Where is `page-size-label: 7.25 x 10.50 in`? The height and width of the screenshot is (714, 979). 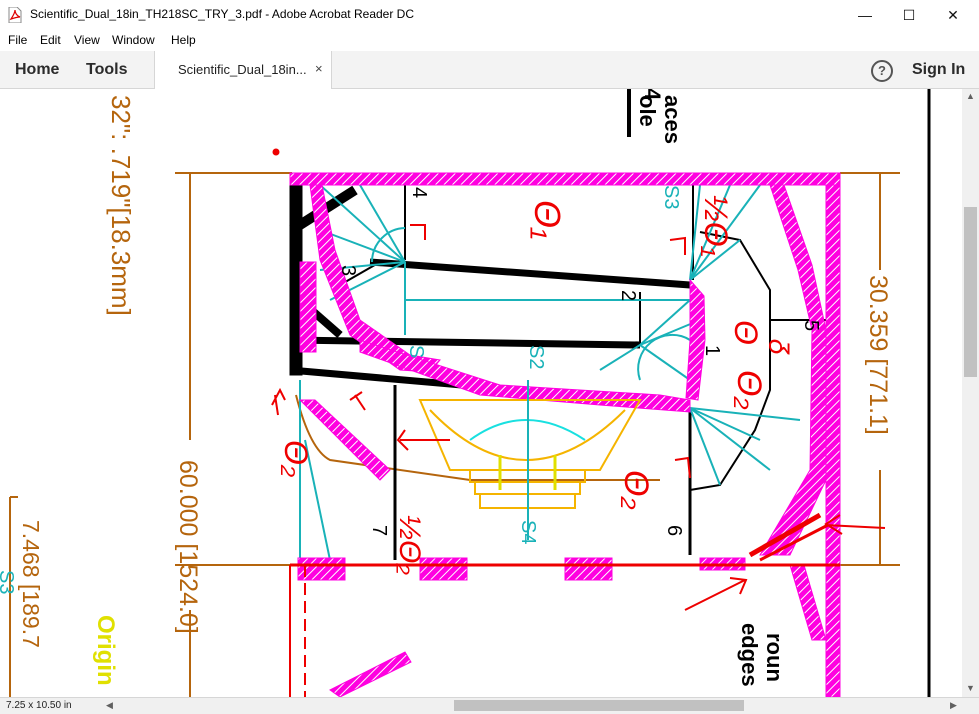
page-size-label: 7.25 x 10.50 in is located at coordinates (39, 705).